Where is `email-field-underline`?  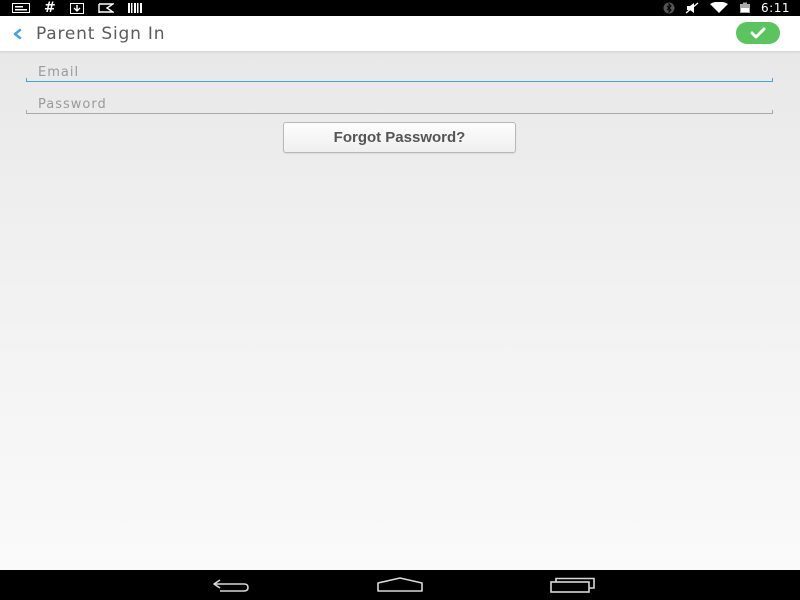
email-field-underline is located at coordinates (399, 80).